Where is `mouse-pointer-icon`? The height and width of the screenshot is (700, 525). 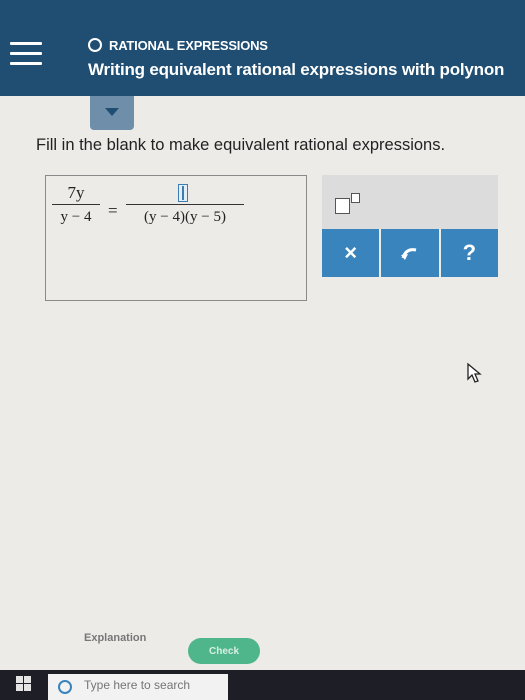
mouse-pointer-icon is located at coordinates (474, 372).